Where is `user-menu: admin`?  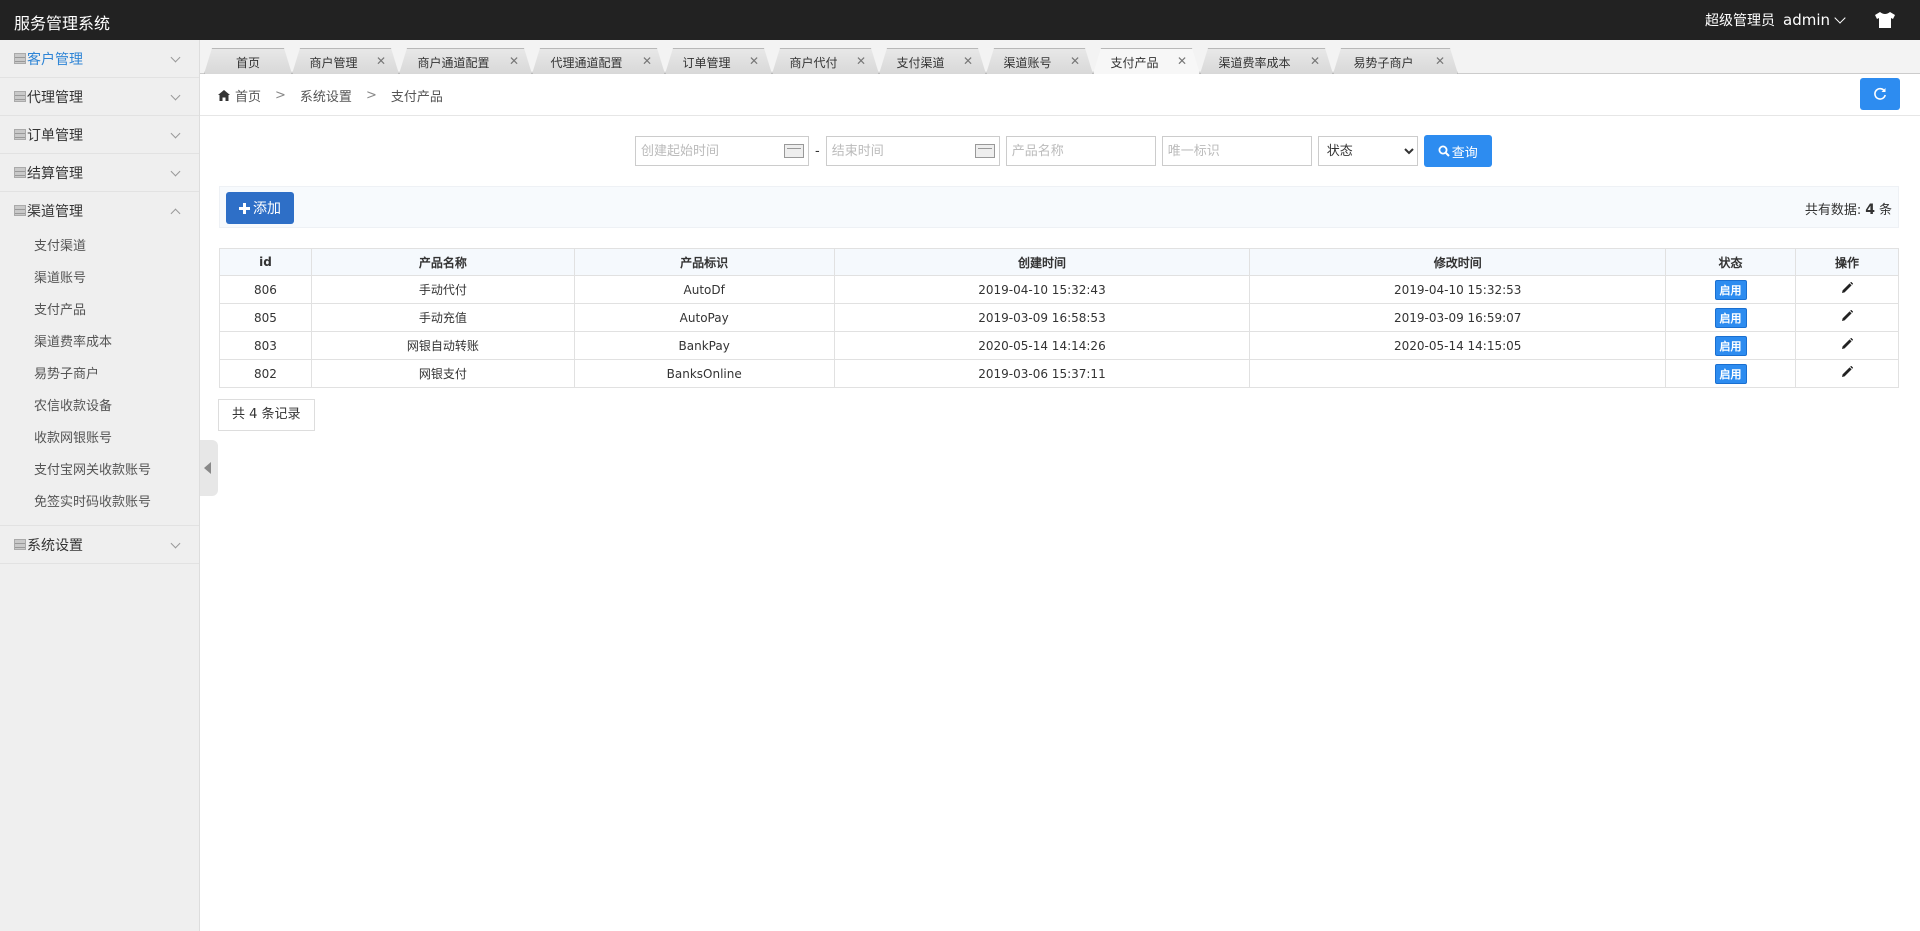 user-menu: admin is located at coordinates (1815, 20).